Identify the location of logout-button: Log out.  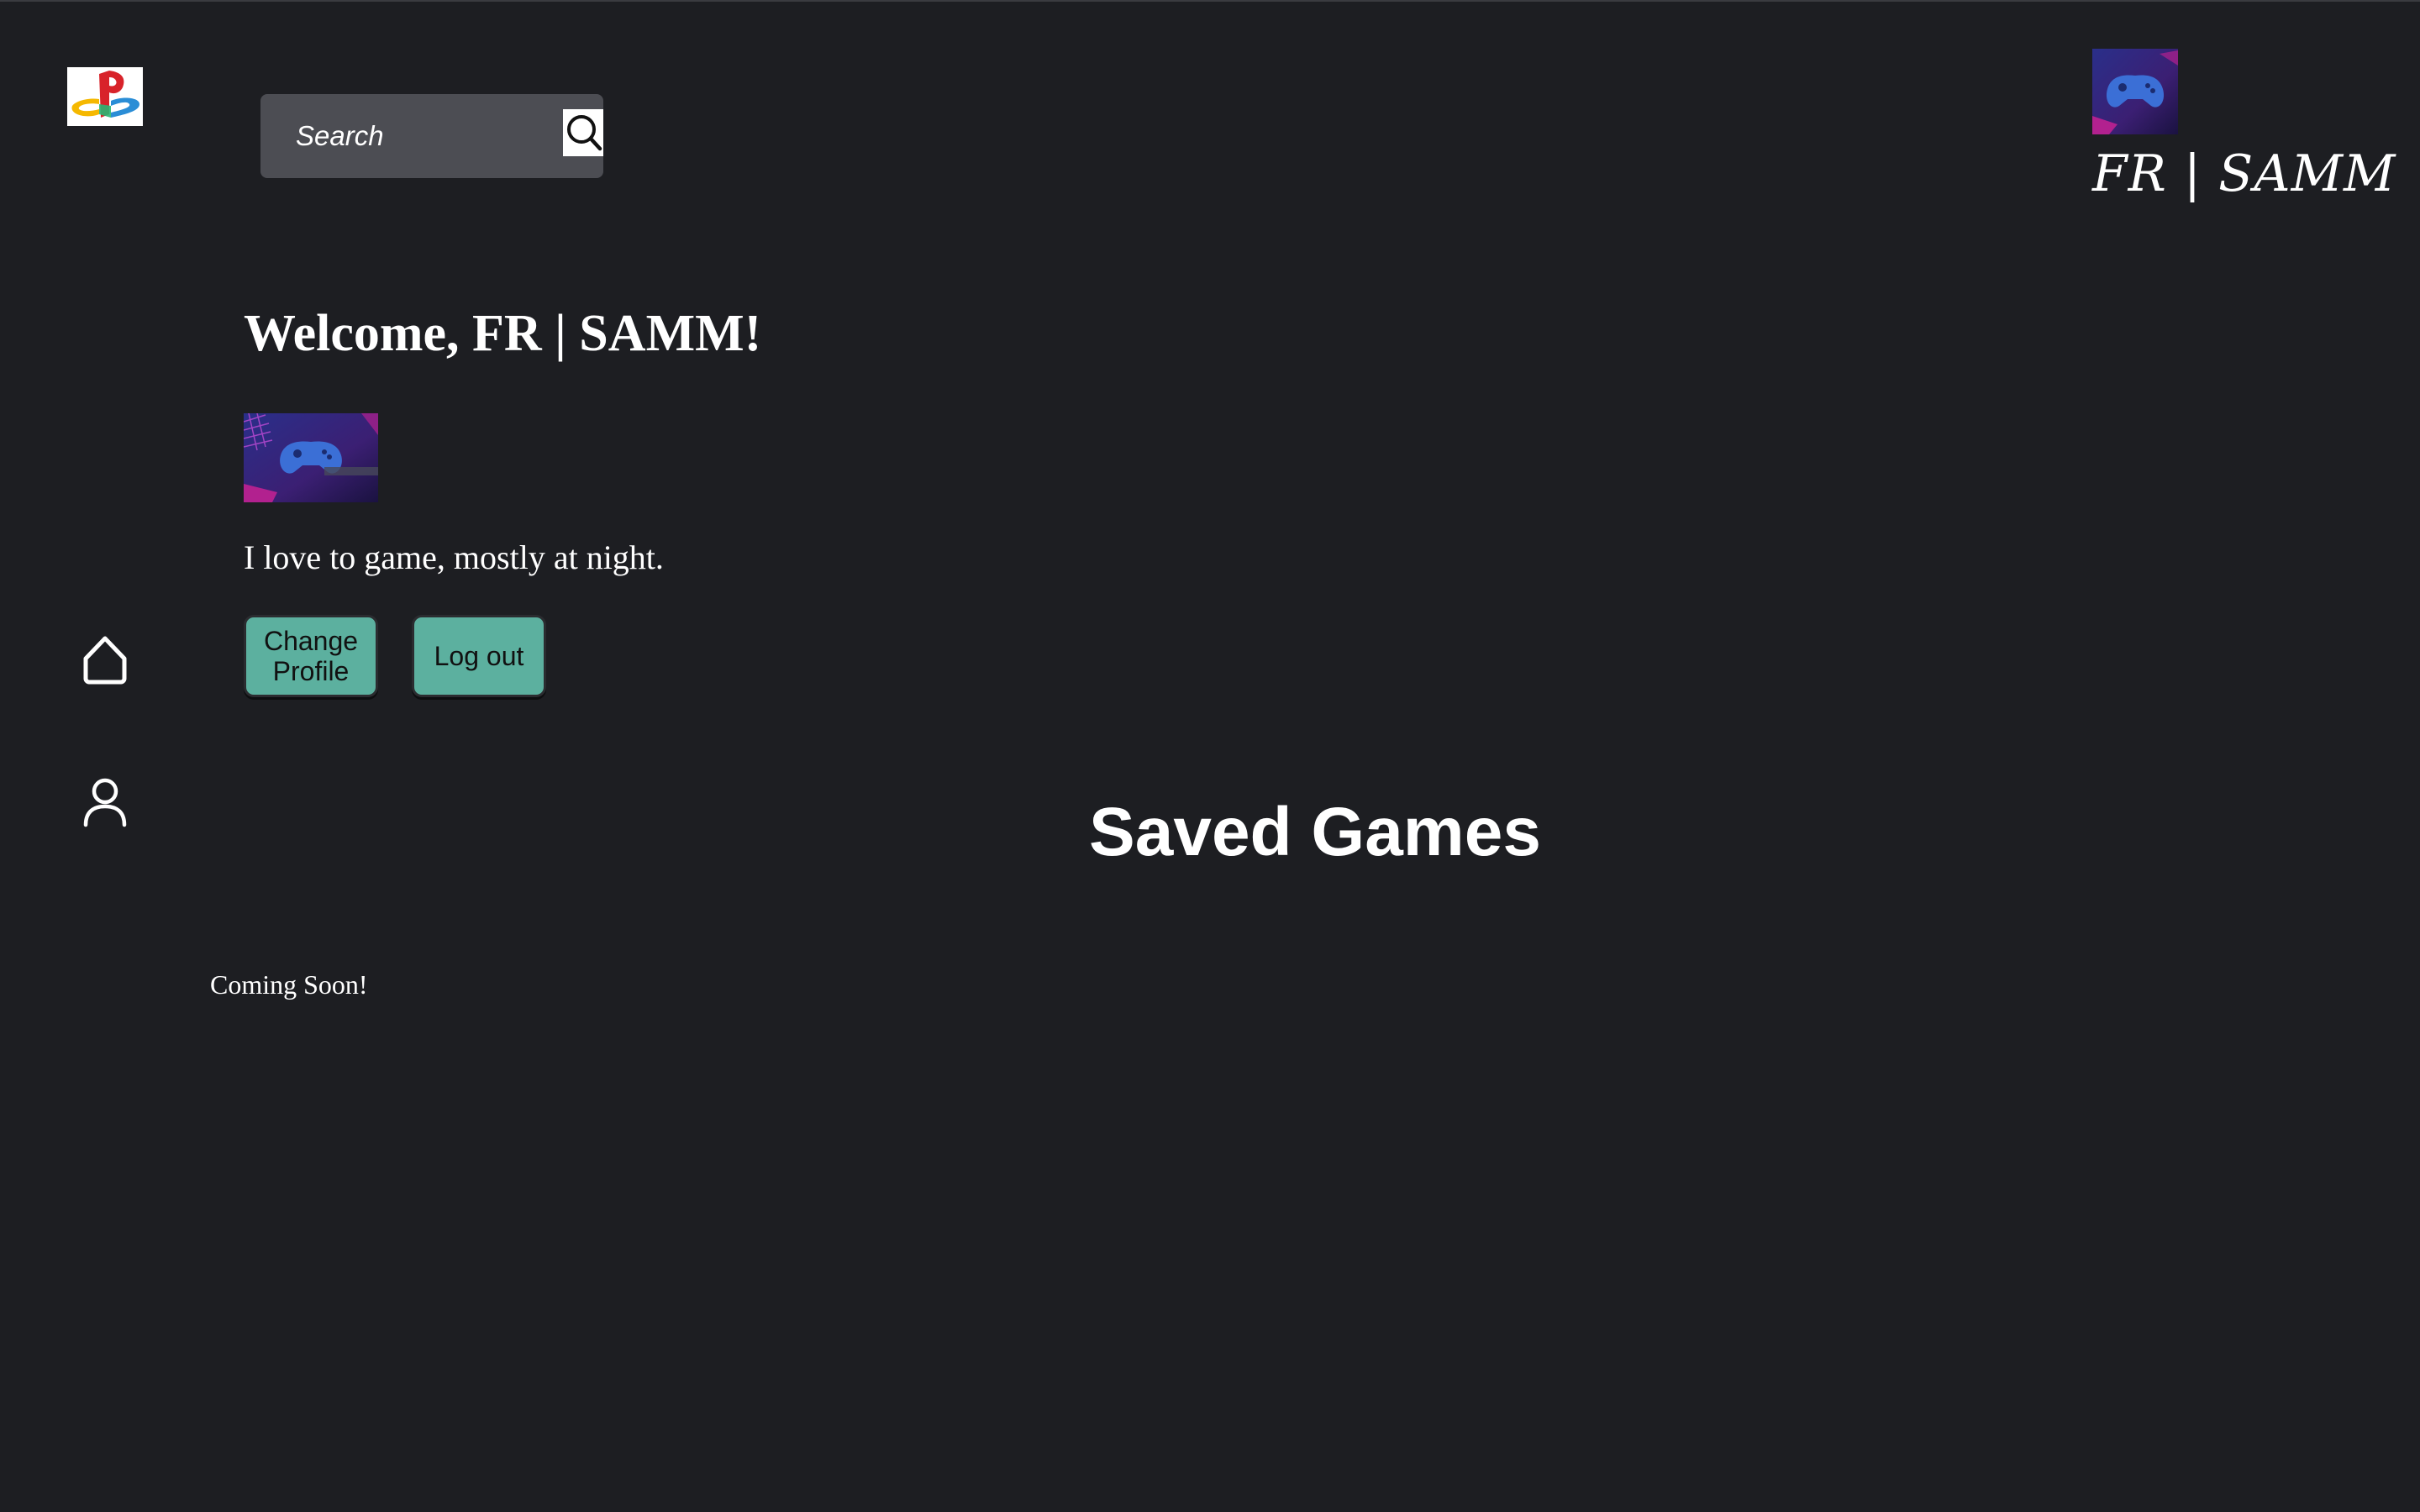
(479, 656).